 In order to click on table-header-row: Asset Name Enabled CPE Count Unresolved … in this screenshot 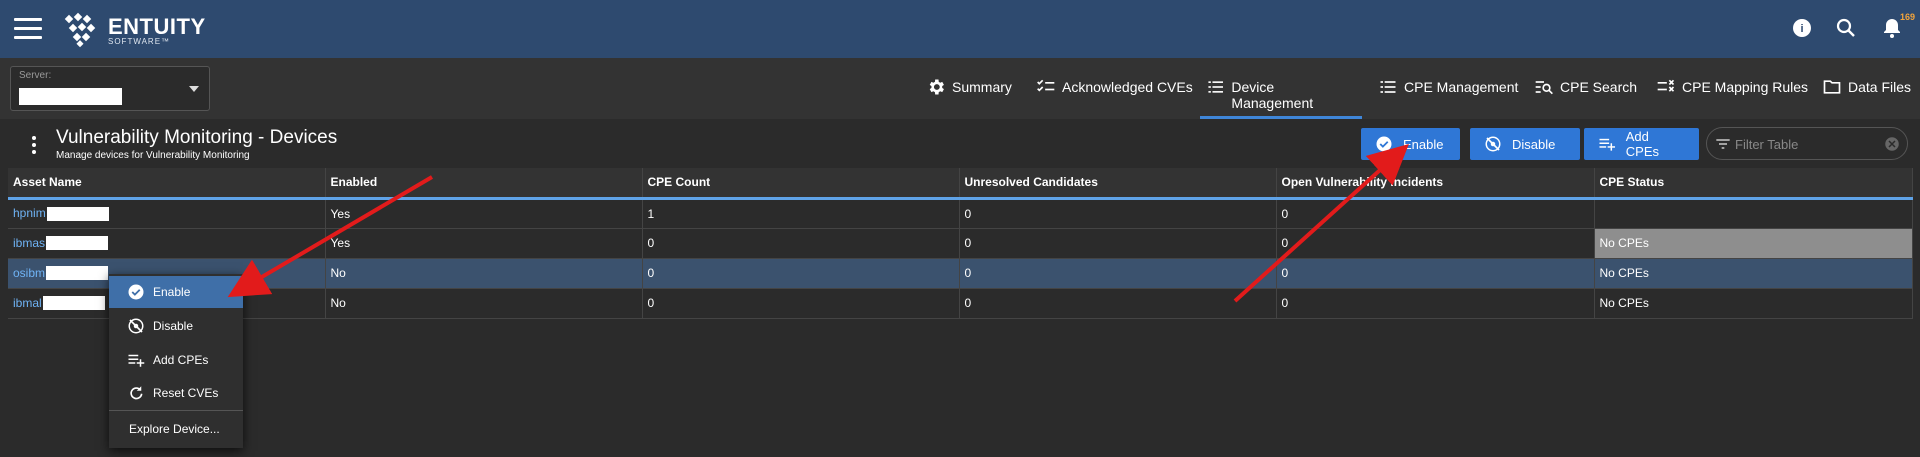, I will do `click(960, 184)`.